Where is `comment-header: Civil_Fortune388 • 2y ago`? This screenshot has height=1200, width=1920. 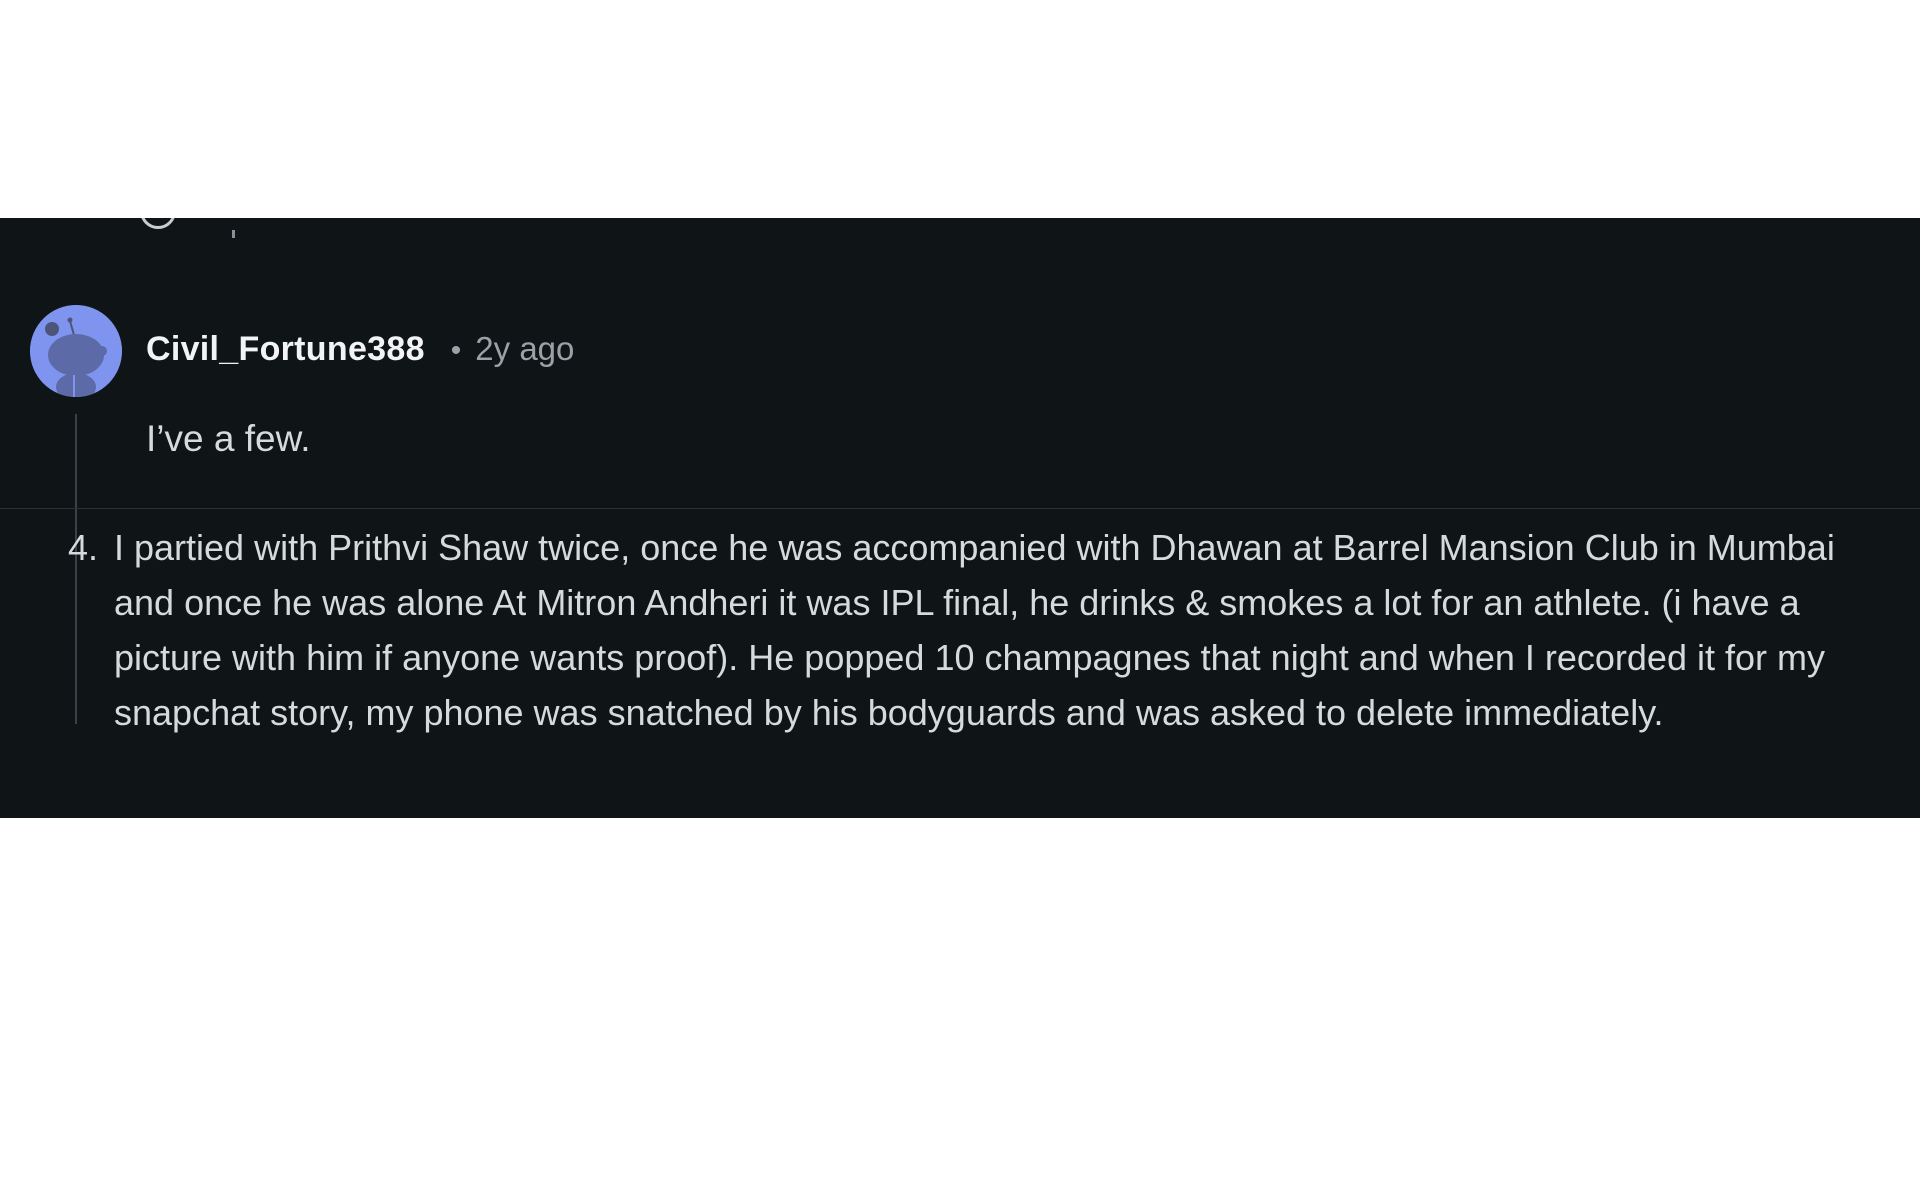 comment-header: Civil_Fortune388 • 2y ago is located at coordinates (360, 349).